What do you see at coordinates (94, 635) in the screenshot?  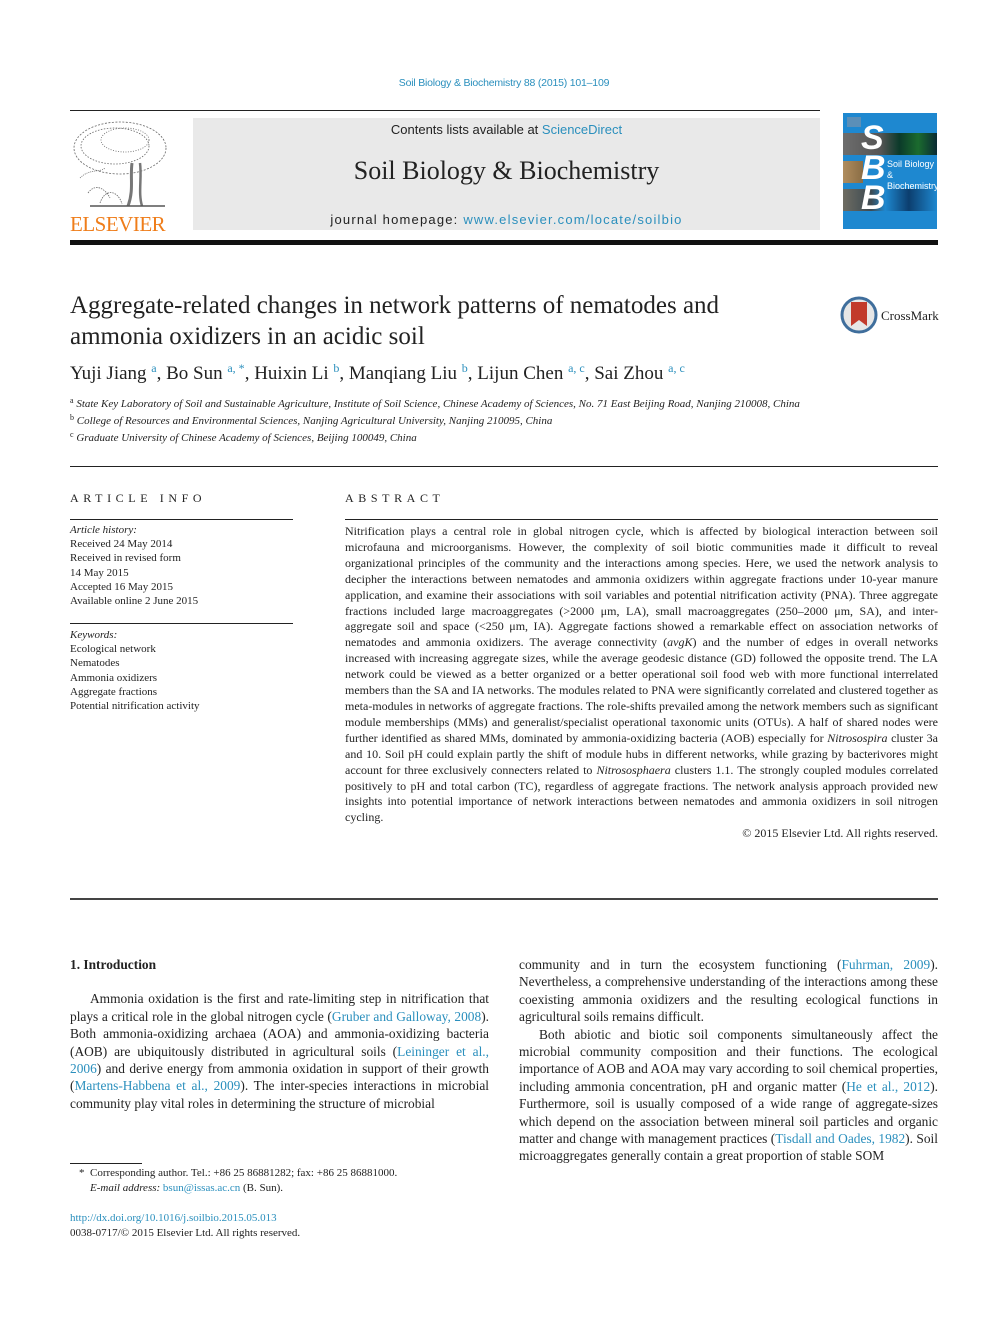 I see `keywords-label: Keywords:` at bounding box center [94, 635].